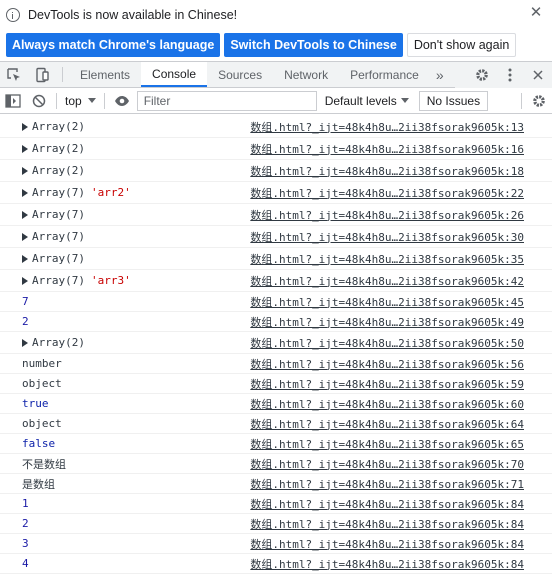 The image size is (552, 574). Describe the element at coordinates (35, 403) in the screenshot. I see `console-value: true` at that location.